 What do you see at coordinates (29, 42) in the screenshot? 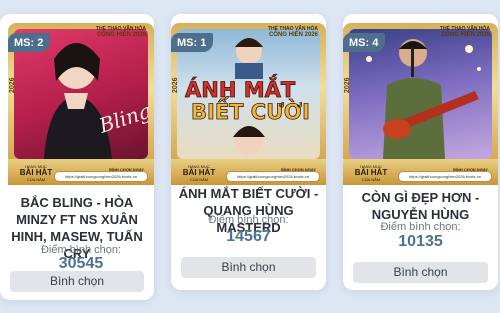
I see `ms-badge: MS: 2` at bounding box center [29, 42].